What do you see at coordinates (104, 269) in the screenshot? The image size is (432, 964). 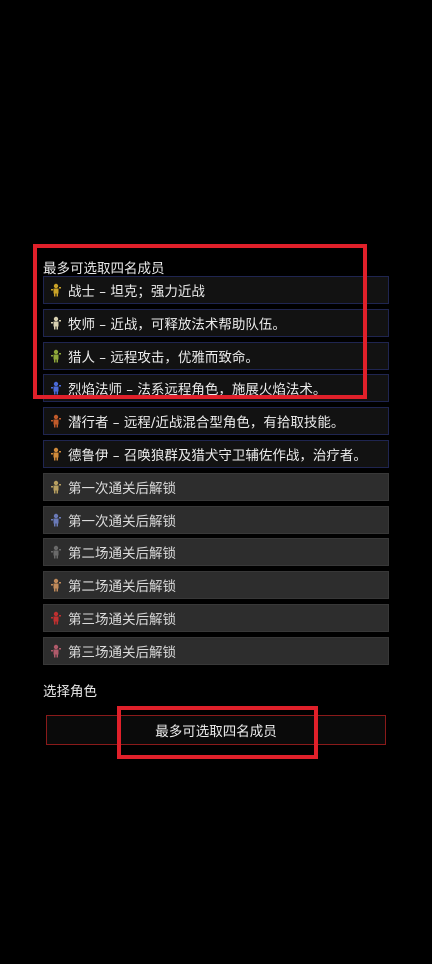 I see `party-header: 最多可选取四名成员` at bounding box center [104, 269].